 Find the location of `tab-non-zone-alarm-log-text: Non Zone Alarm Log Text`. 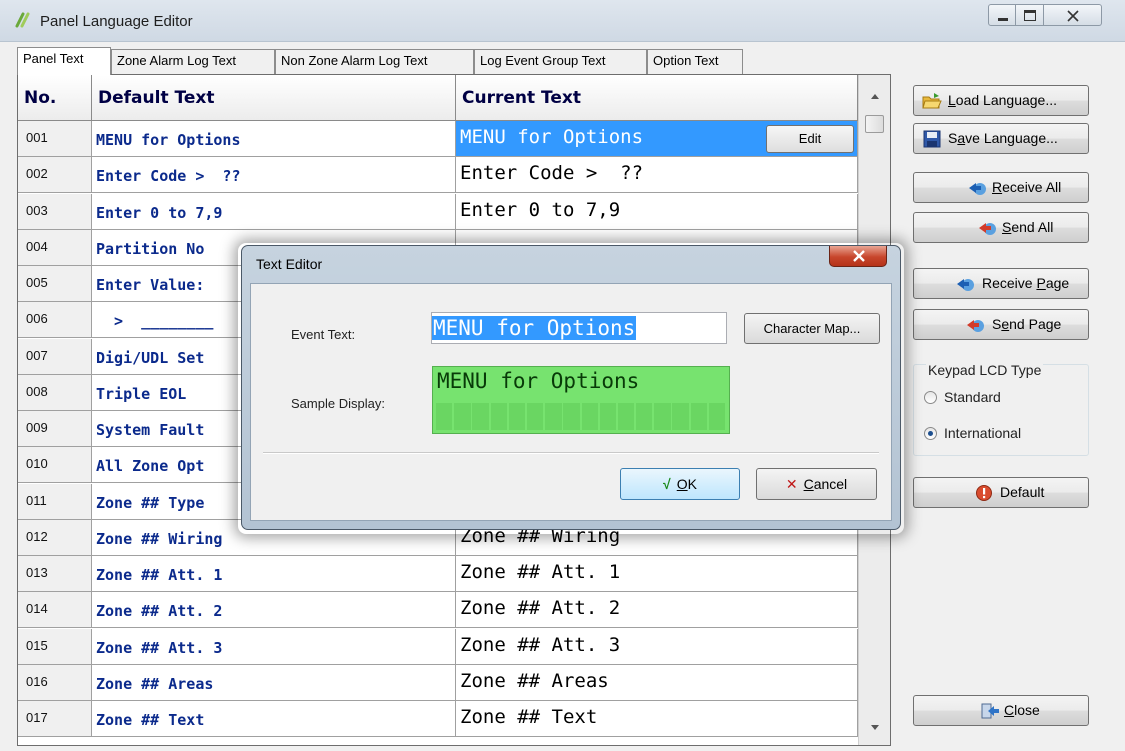

tab-non-zone-alarm-log-text: Non Zone Alarm Log Text is located at coordinates (374, 61).